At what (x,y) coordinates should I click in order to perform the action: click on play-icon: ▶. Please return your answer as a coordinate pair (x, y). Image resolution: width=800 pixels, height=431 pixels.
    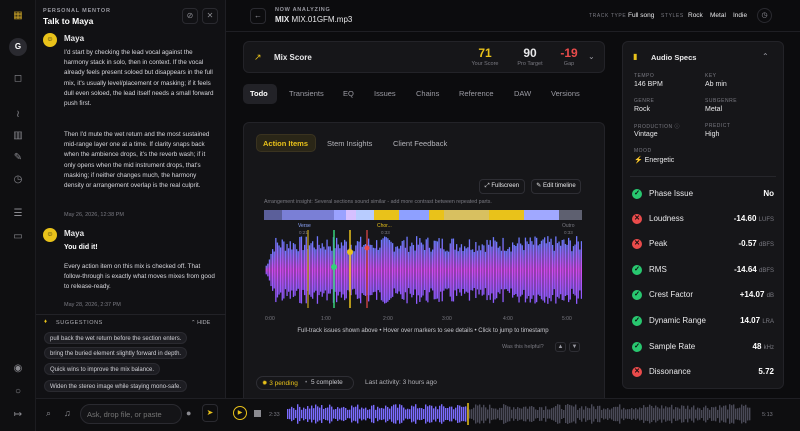
    Looking at the image, I should click on (240, 413).